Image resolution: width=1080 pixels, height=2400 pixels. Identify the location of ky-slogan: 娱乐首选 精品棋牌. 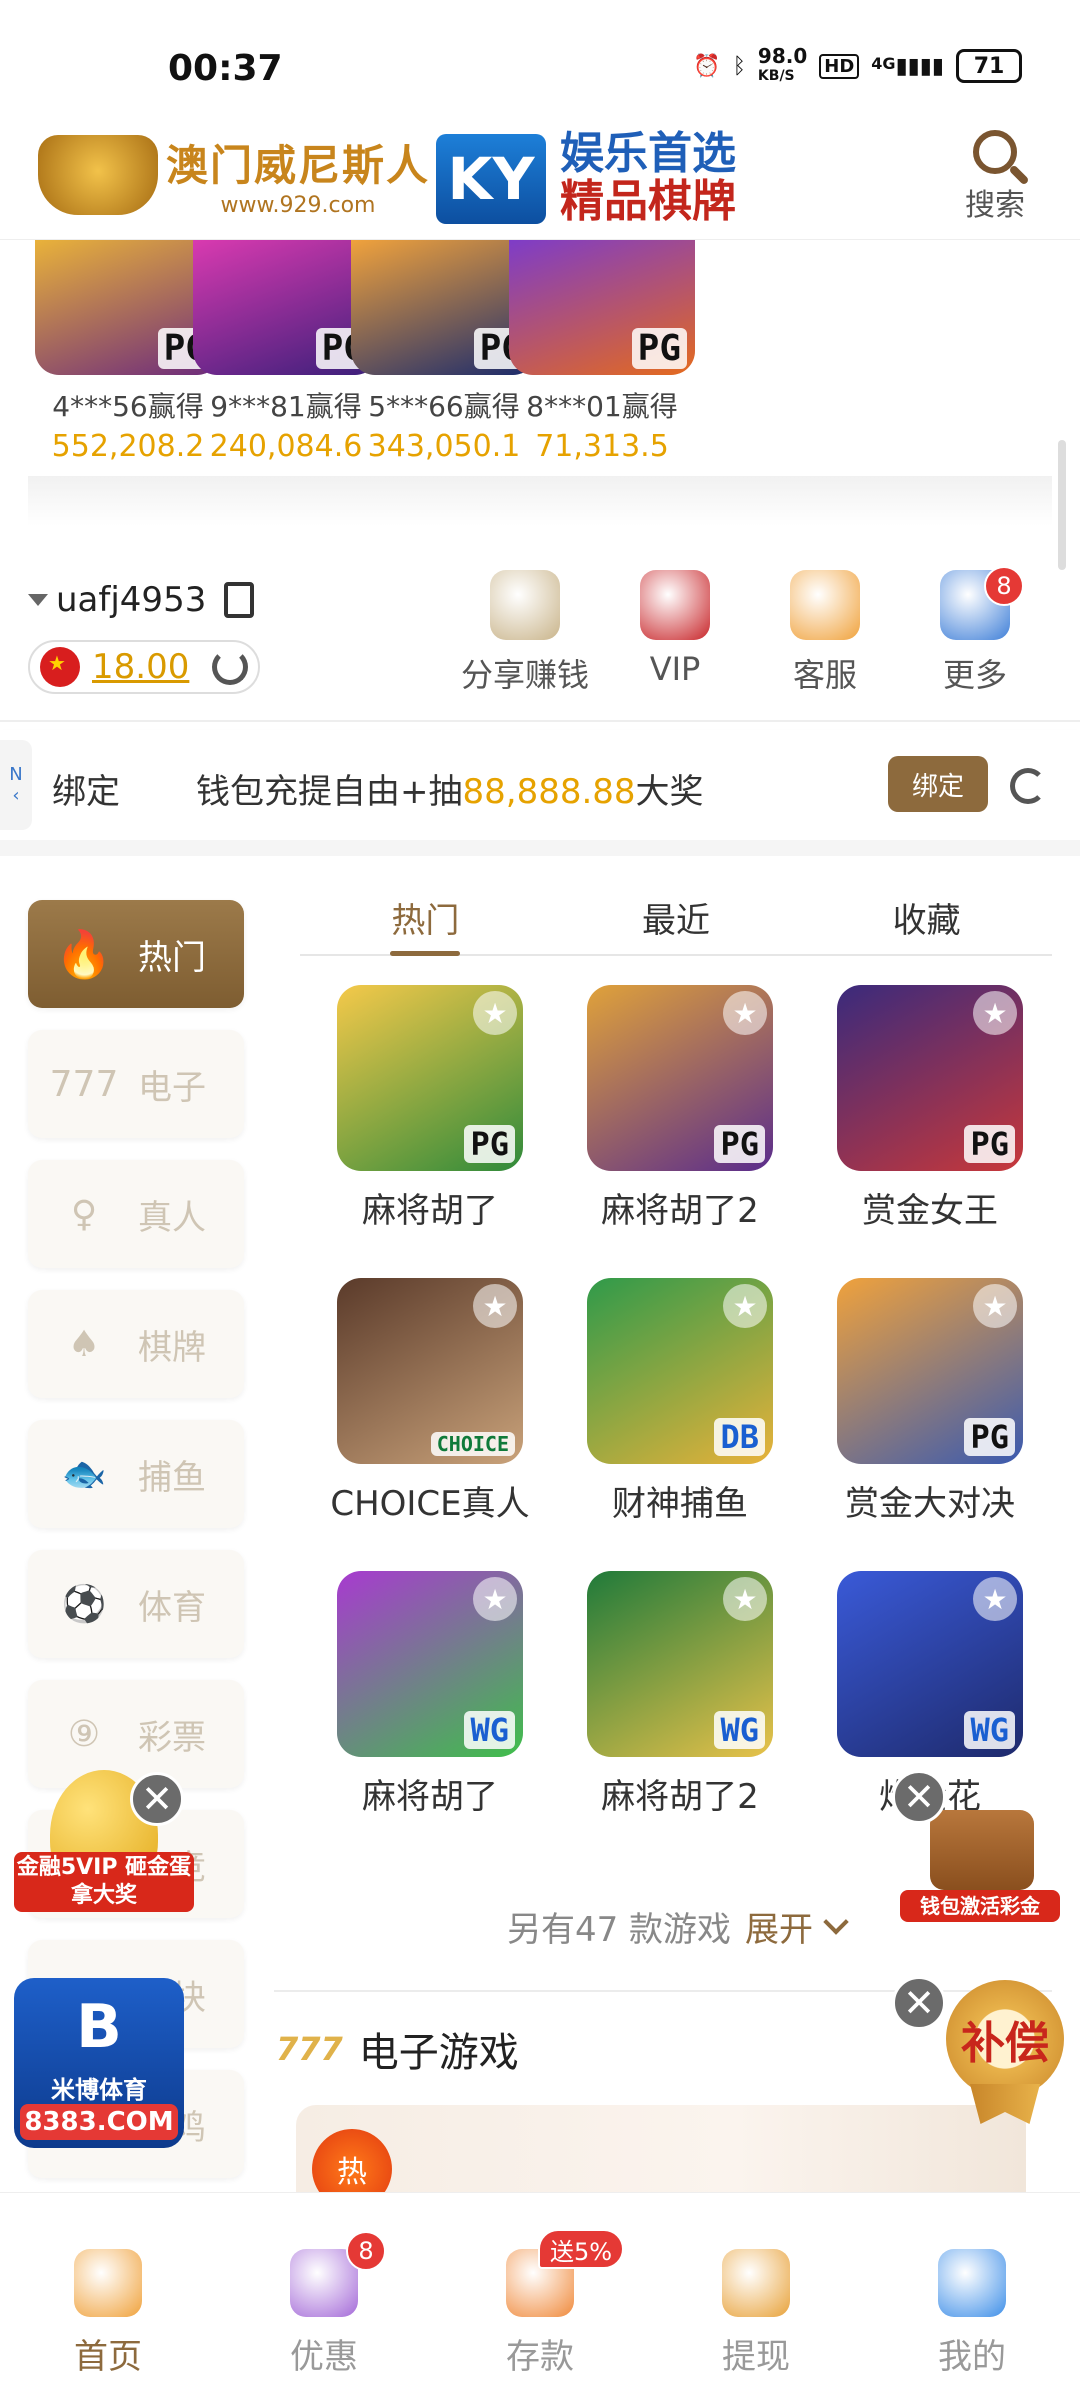
(648, 178).